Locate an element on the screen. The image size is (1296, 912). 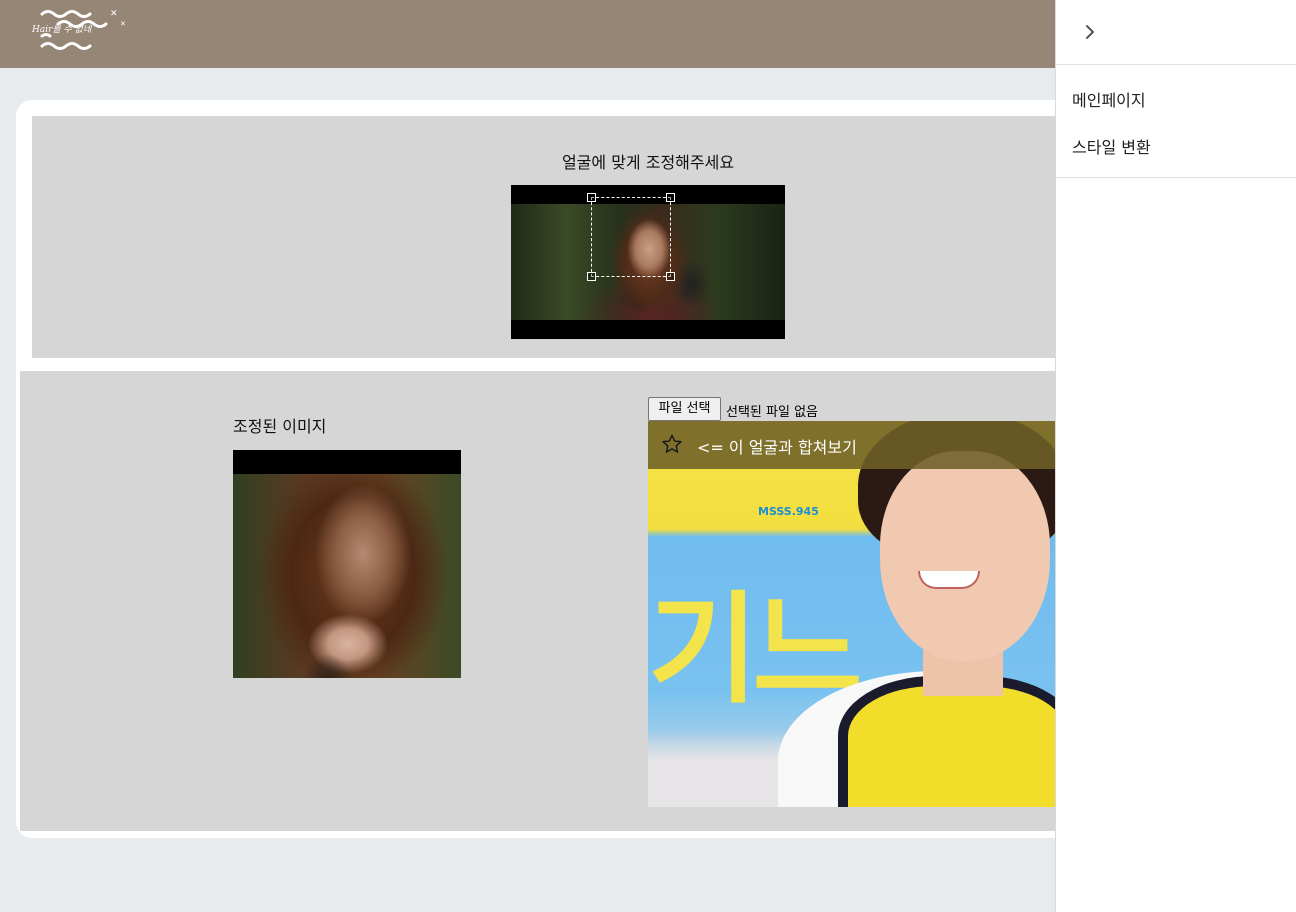
crop-handle-top-left is located at coordinates (591, 197).